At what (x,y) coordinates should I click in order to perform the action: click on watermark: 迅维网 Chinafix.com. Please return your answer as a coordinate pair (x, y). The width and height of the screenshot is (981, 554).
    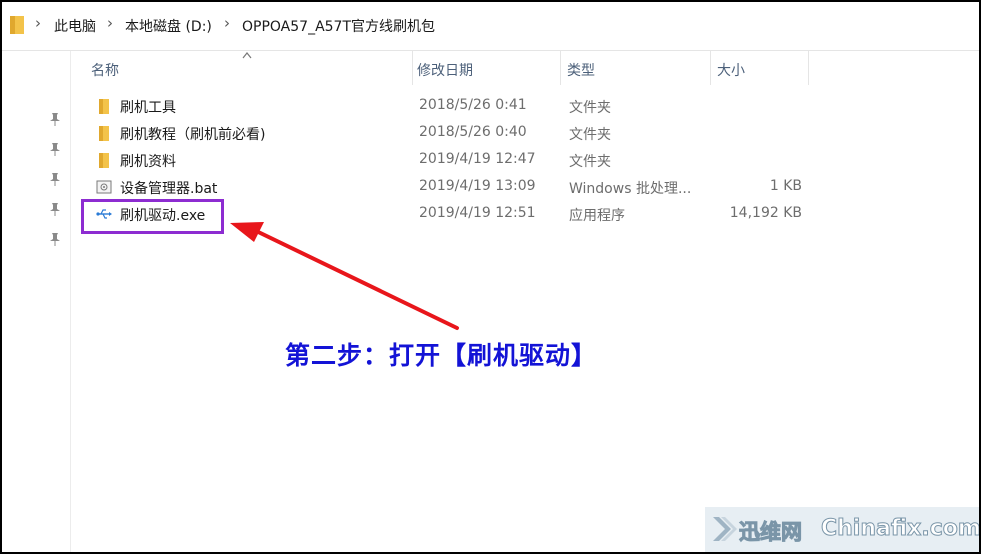
    Looking at the image, I should click on (842, 529).